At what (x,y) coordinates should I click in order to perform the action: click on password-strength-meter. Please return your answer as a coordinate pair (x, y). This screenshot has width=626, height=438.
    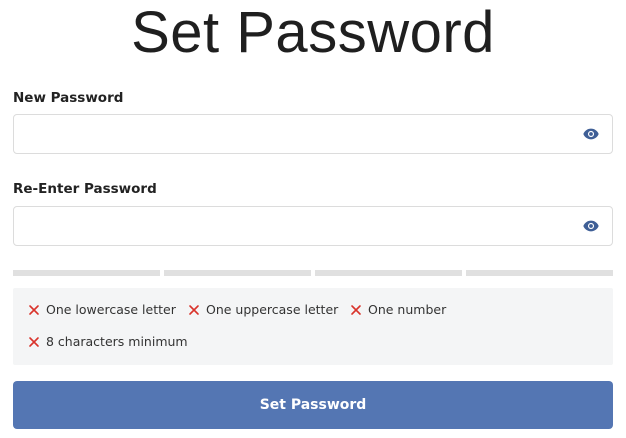
    Looking at the image, I should click on (313, 273).